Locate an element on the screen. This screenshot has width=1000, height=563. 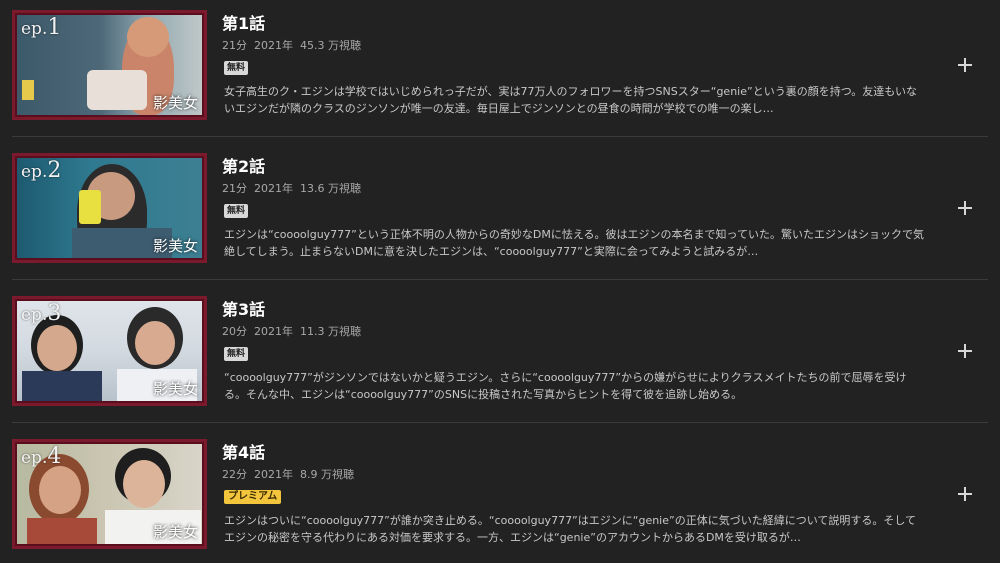
episode-views: 45.3 万視聴 is located at coordinates (330, 45).